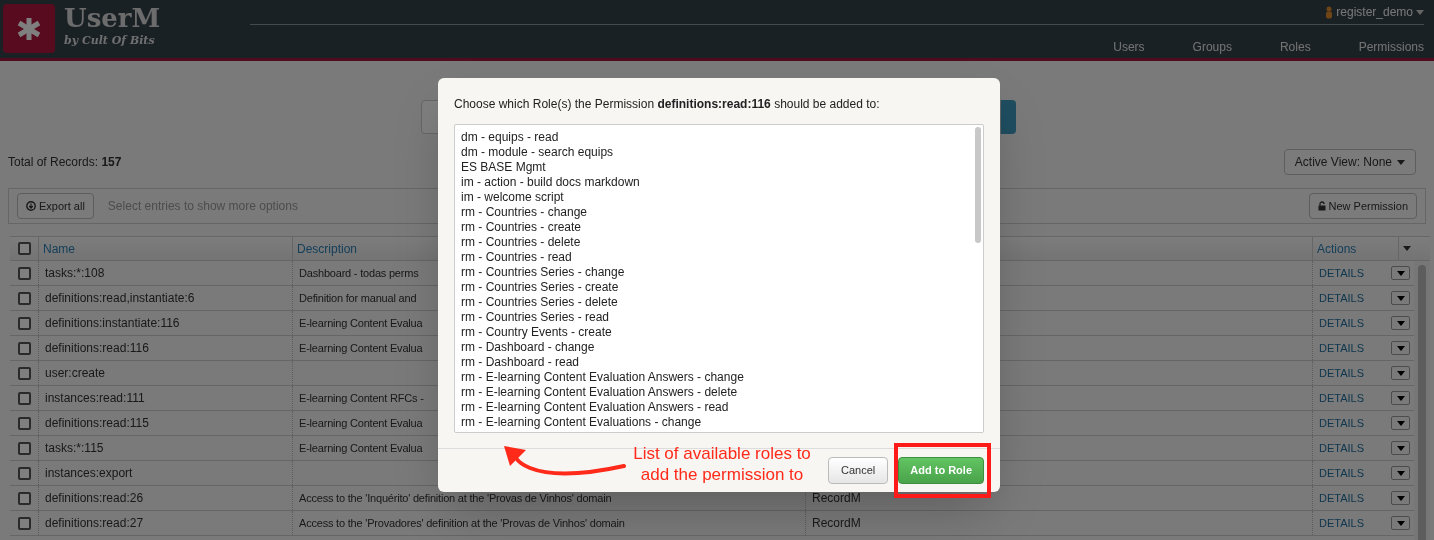 This screenshot has width=1434, height=540. I want to click on role-option: rm - Countries Series - delete, so click(539, 302).